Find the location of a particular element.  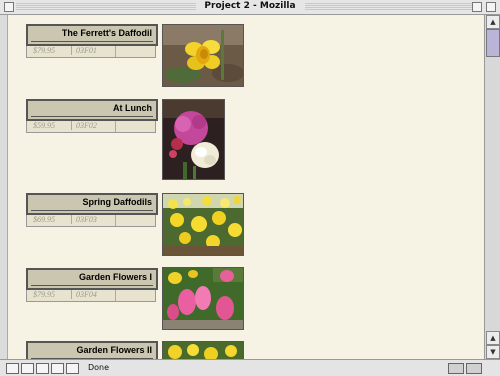

status-bar: Done is located at coordinates (250, 367).